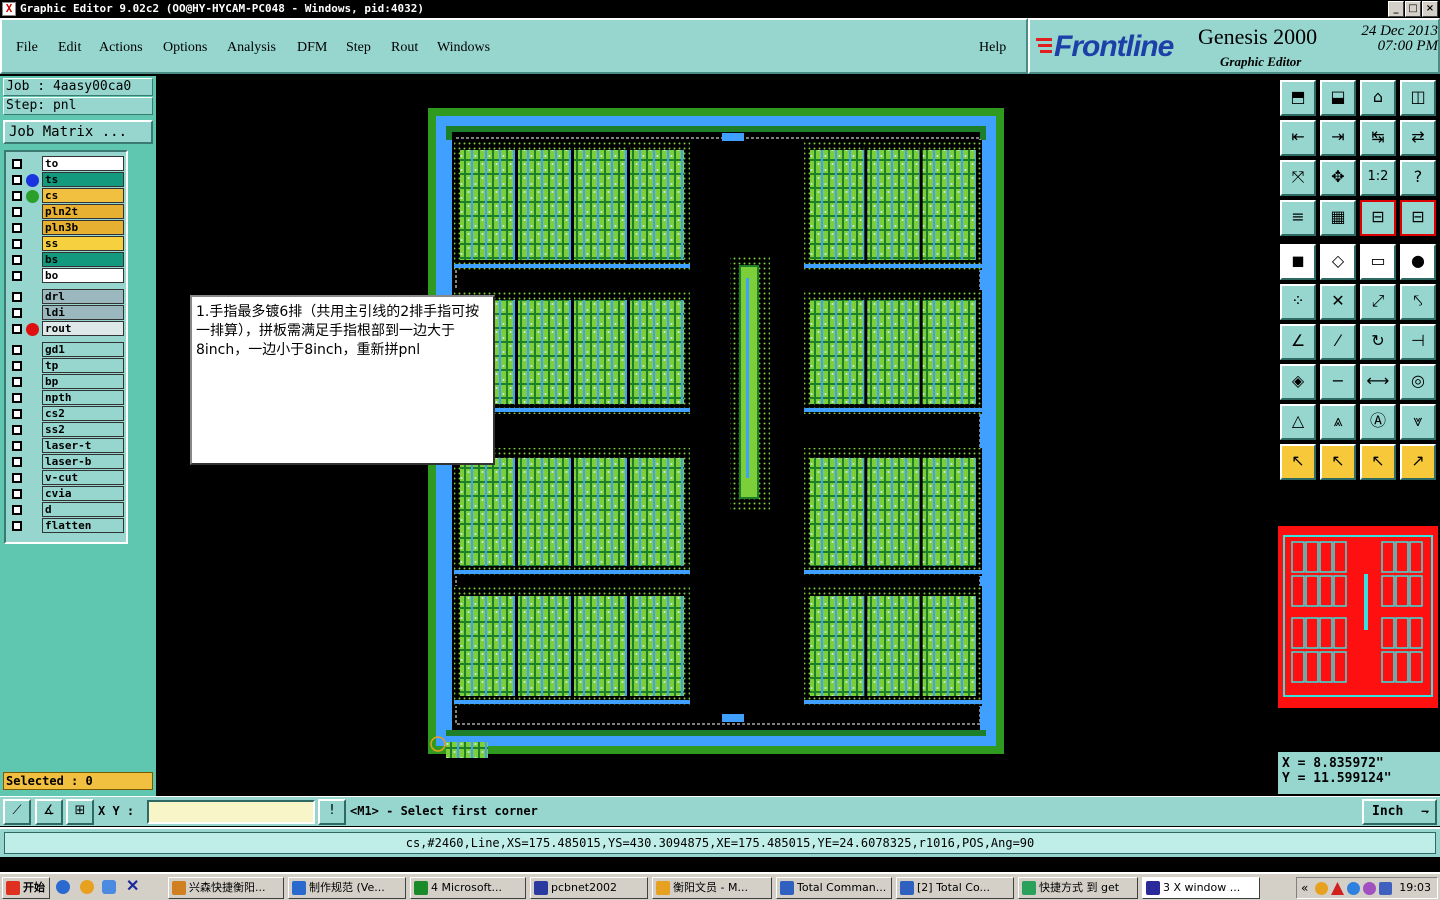  Describe the element at coordinates (66, 228) in the screenshot. I see `layer-row-pln3b: pln3b` at that location.